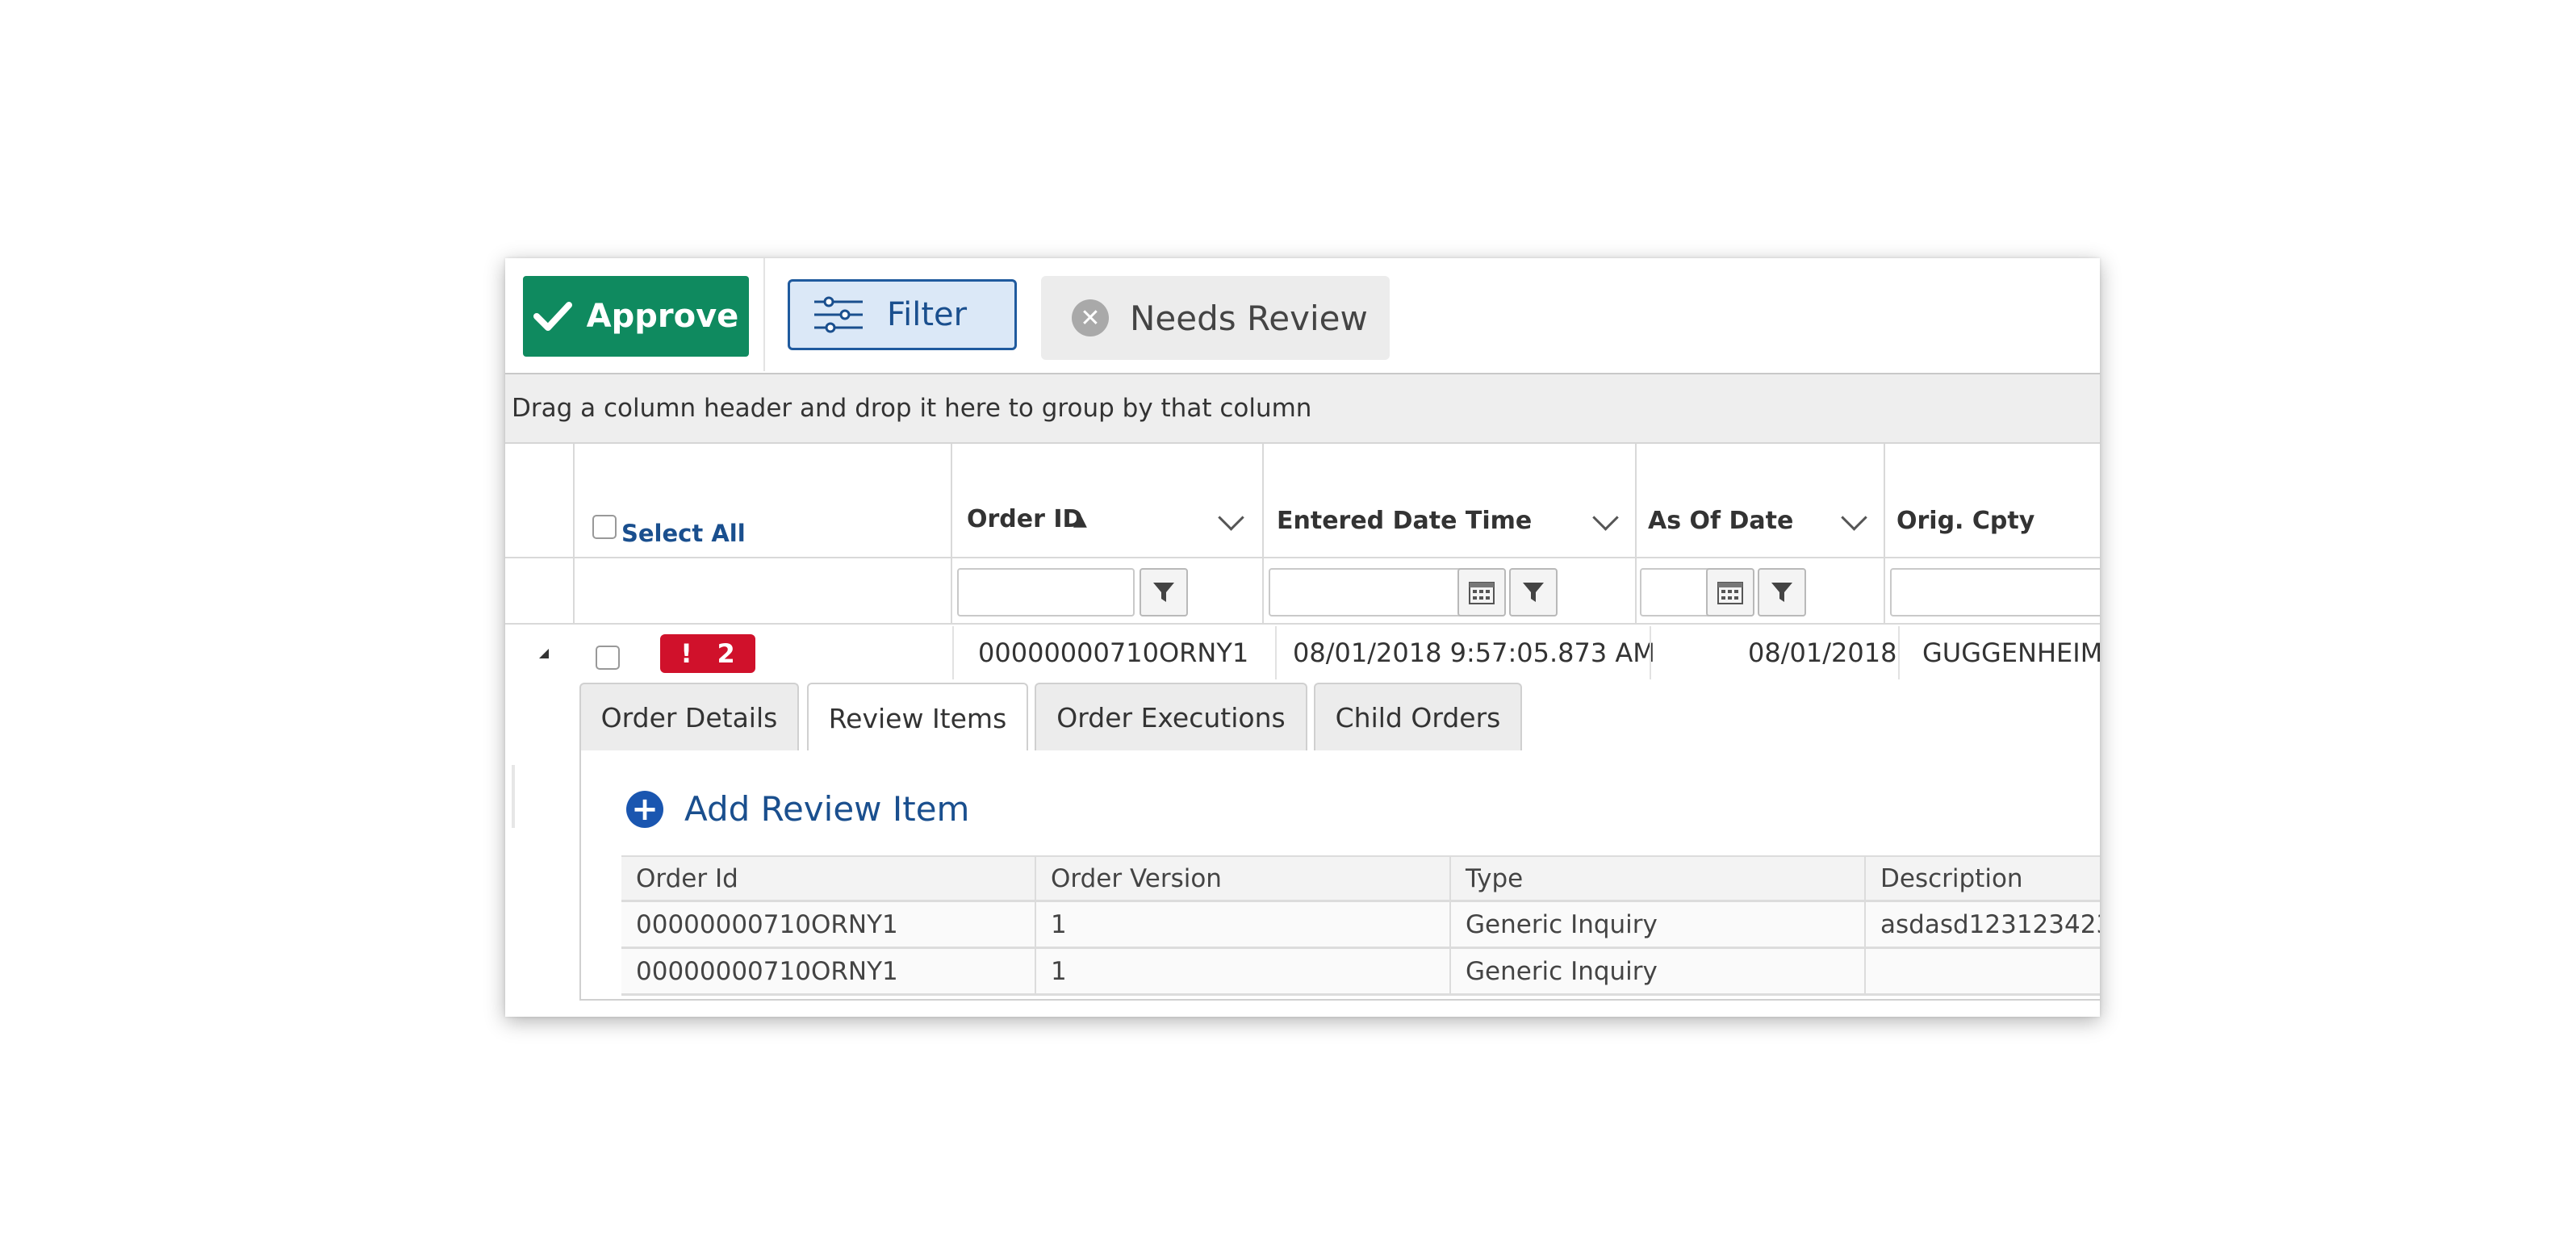 Image resolution: width=2576 pixels, height=1258 pixels. I want to click on expand-triangle-icon, so click(543, 653).